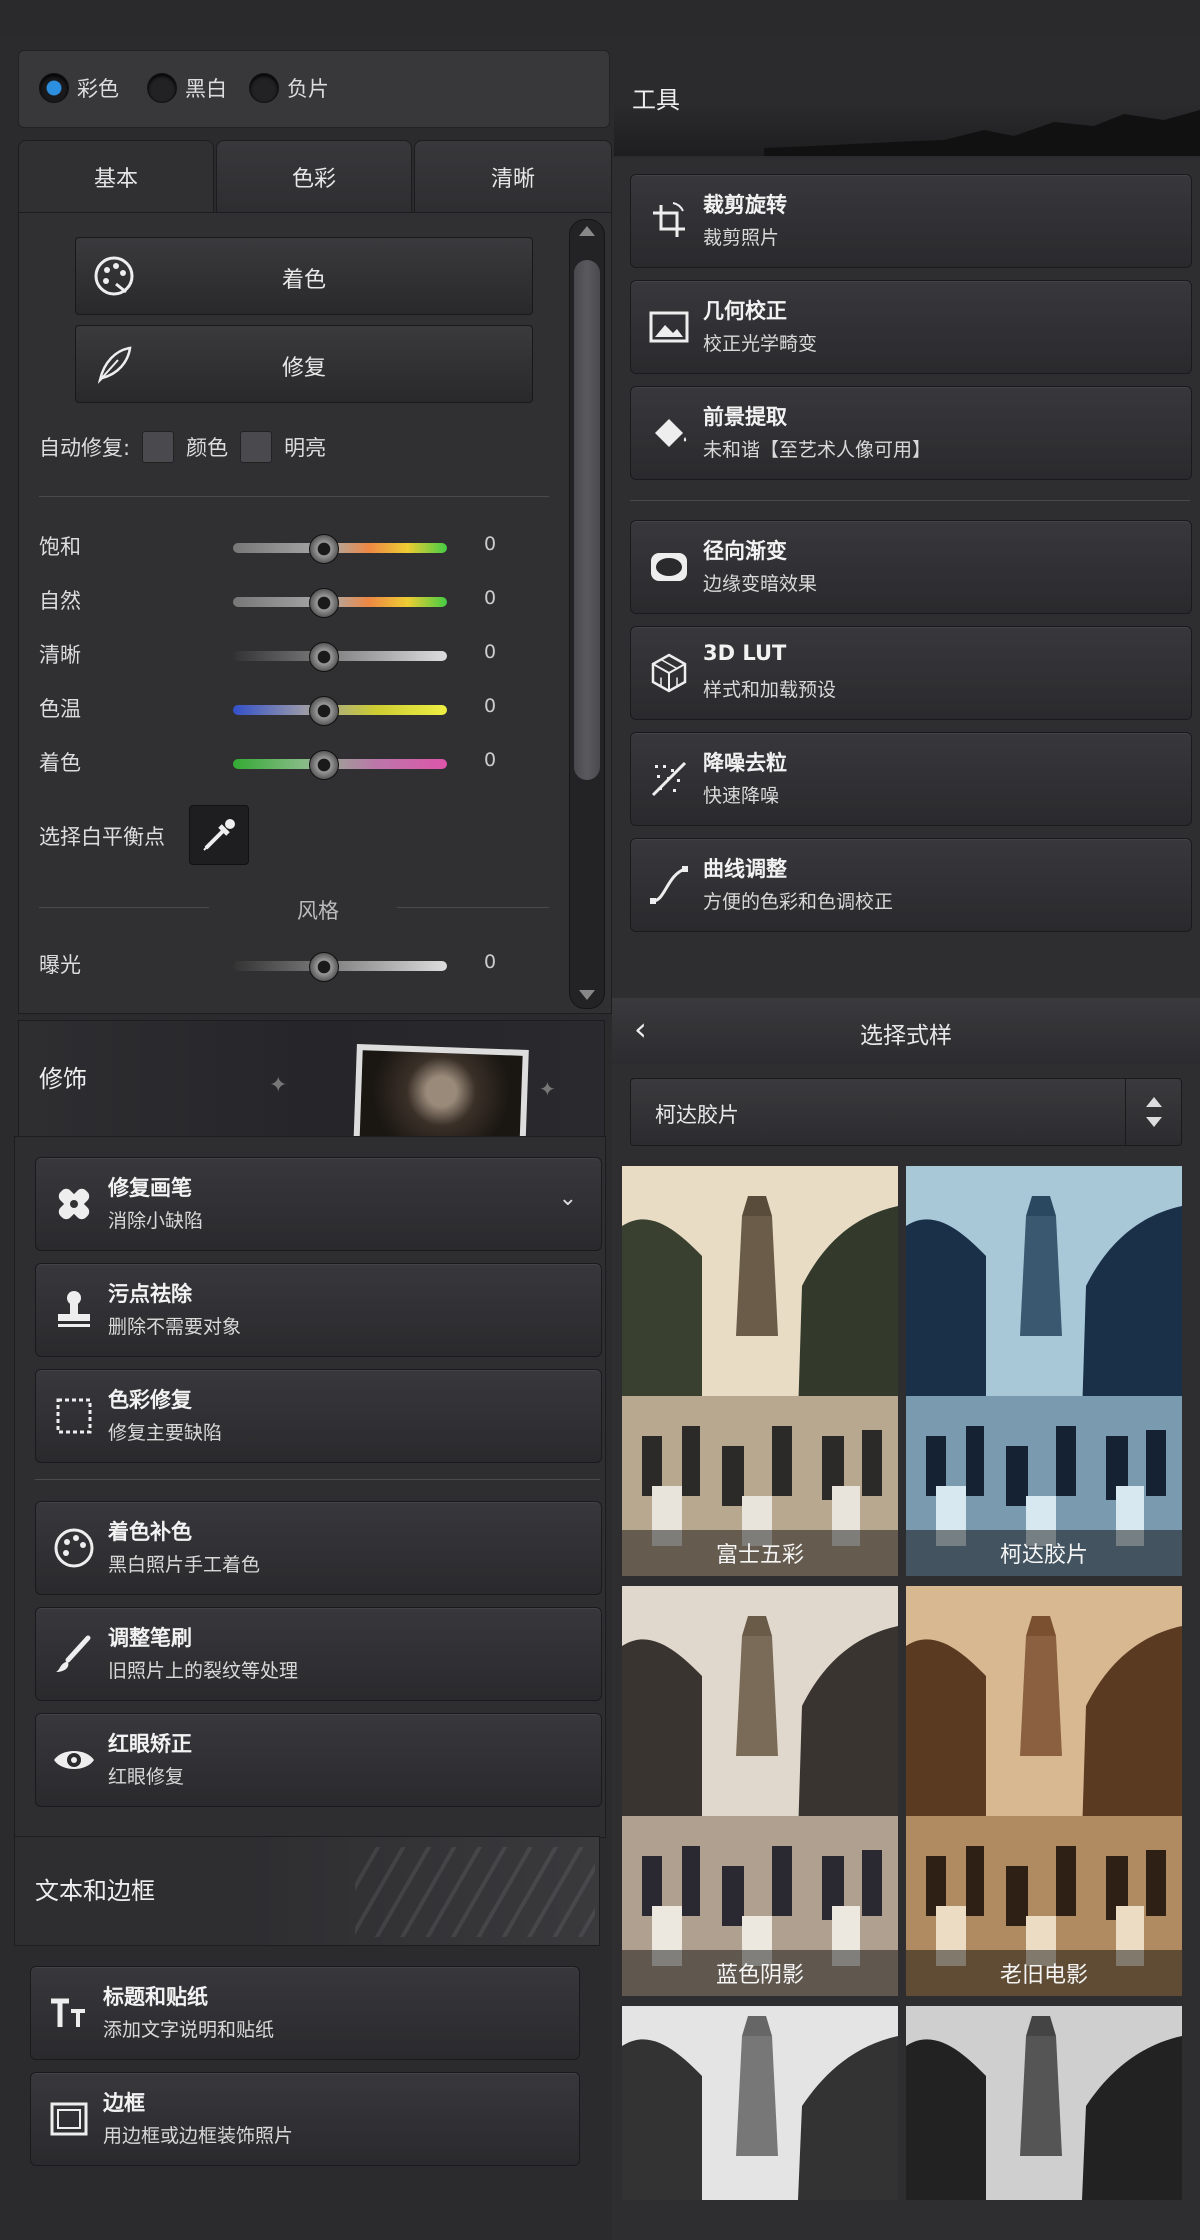 This screenshot has height=2240, width=1200. I want to click on scrollbar-track, so click(587, 614).